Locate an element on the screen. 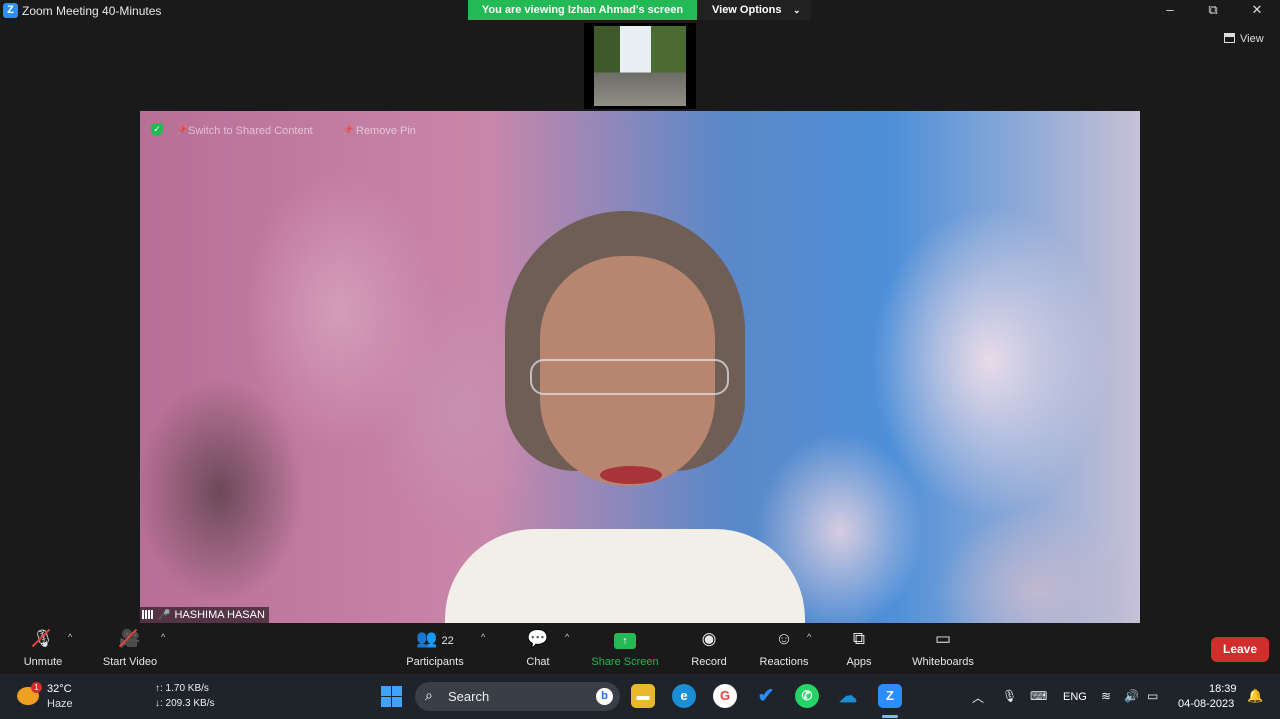  apps-button: ⧉ Apps is located at coordinates (859, 649).